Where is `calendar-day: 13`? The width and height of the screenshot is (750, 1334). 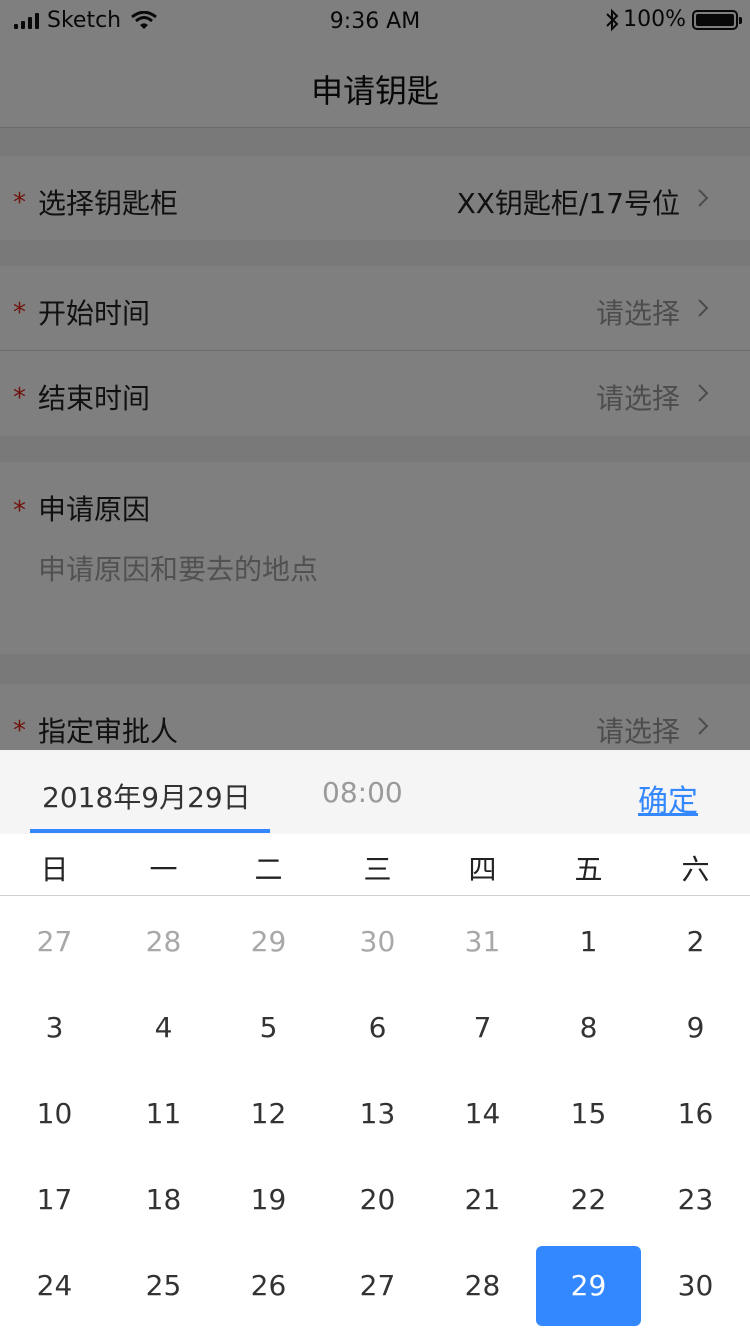
calendar-day: 13 is located at coordinates (377, 1114).